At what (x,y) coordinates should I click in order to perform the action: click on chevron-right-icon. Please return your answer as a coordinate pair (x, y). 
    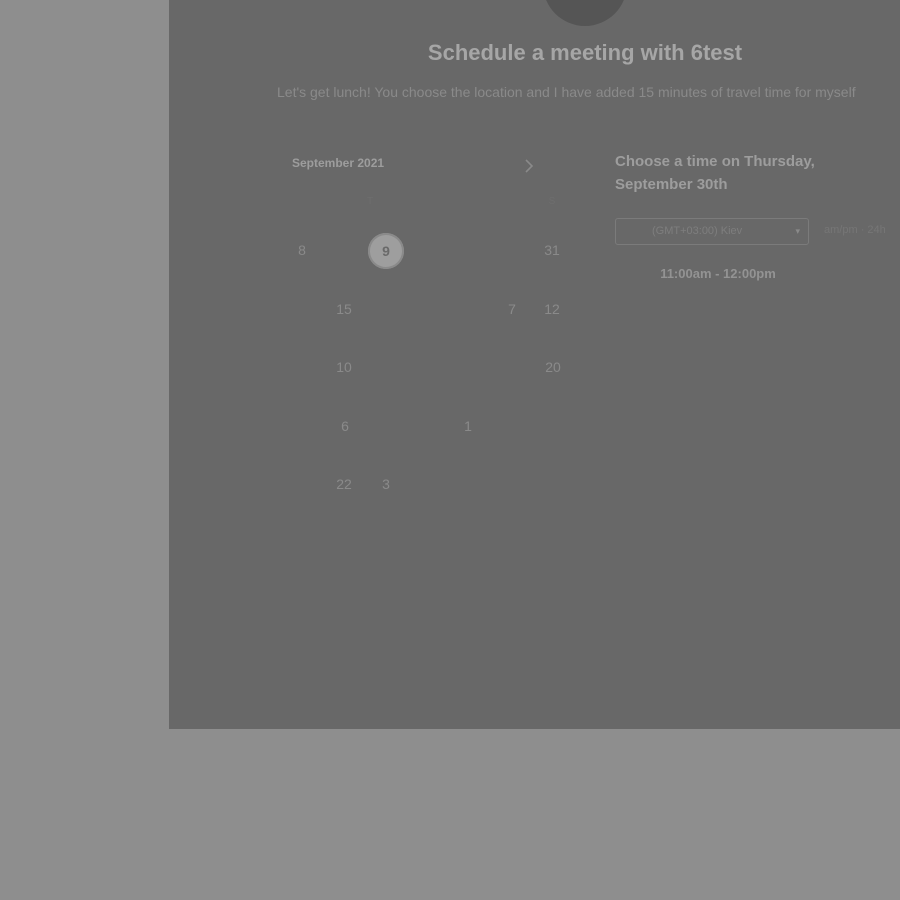
    Looking at the image, I should click on (529, 166).